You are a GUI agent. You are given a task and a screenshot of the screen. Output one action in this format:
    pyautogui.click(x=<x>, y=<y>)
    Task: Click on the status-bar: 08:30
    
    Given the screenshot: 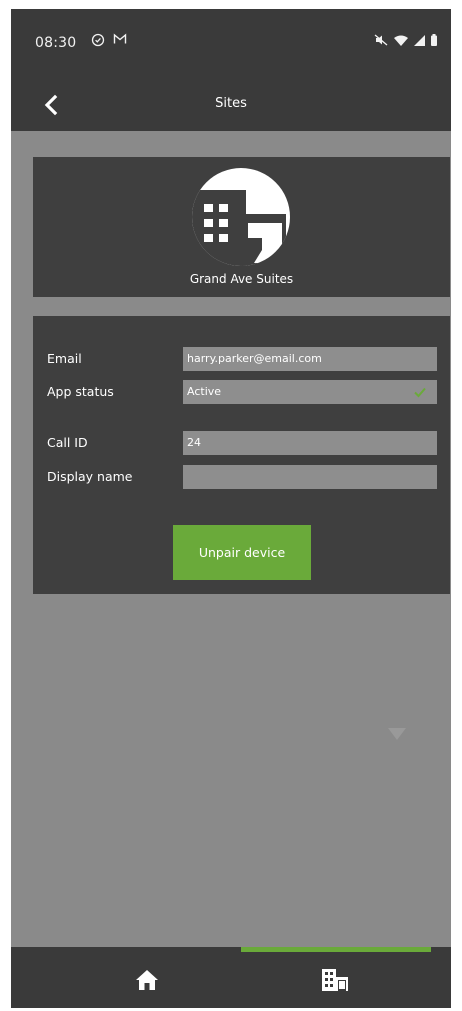 What is the action you would take?
    pyautogui.click(x=231, y=44)
    